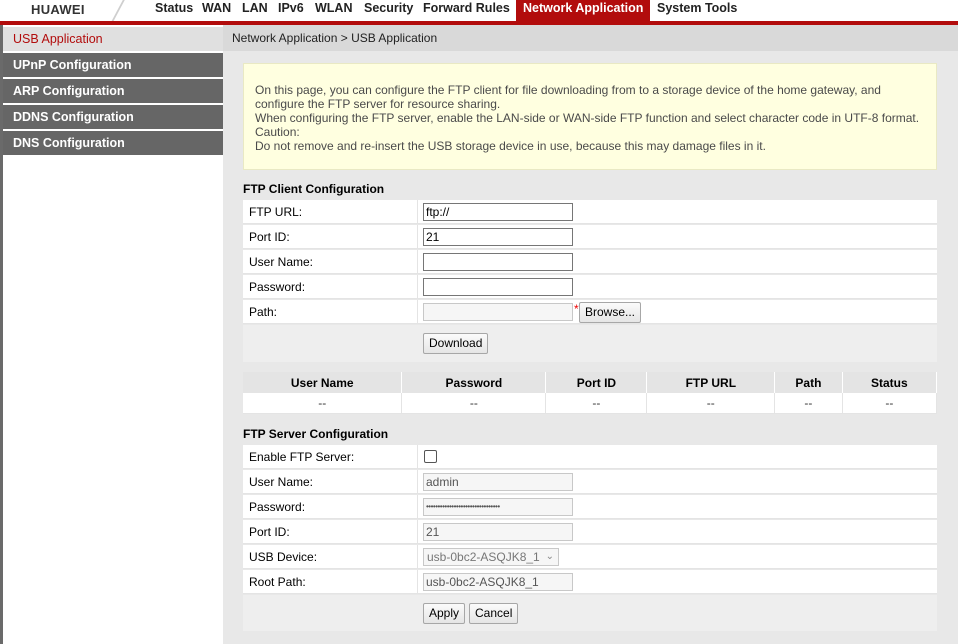 This screenshot has height=644, width=965. Describe the element at coordinates (498, 507) in the screenshot. I see `server-password-input: ••••••••••••••••••••••••••••••••` at that location.